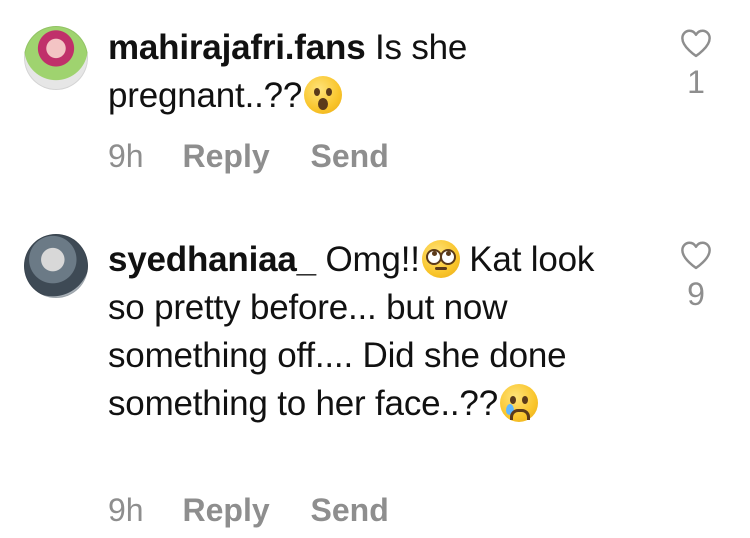  What do you see at coordinates (696, 294) in the screenshot?
I see `like-count: 9` at bounding box center [696, 294].